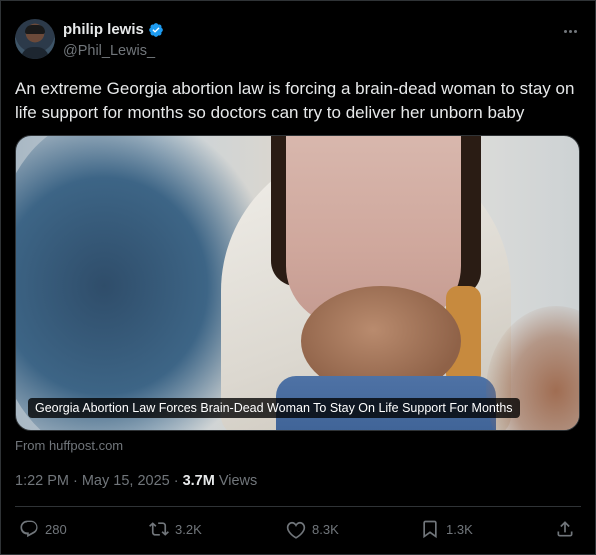 The height and width of the screenshot is (555, 596). What do you see at coordinates (298, 40) in the screenshot?
I see `tweet-header: philip lewis @Phil_Lewis_` at bounding box center [298, 40].